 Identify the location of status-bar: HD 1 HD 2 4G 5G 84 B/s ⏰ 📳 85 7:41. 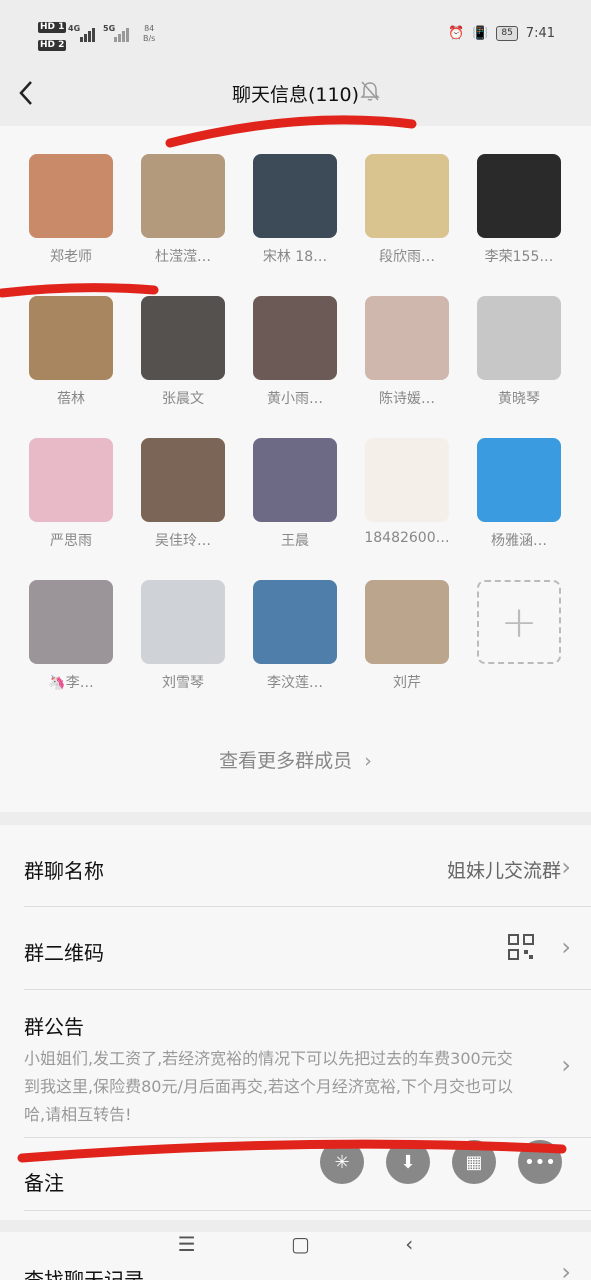
(295, 35).